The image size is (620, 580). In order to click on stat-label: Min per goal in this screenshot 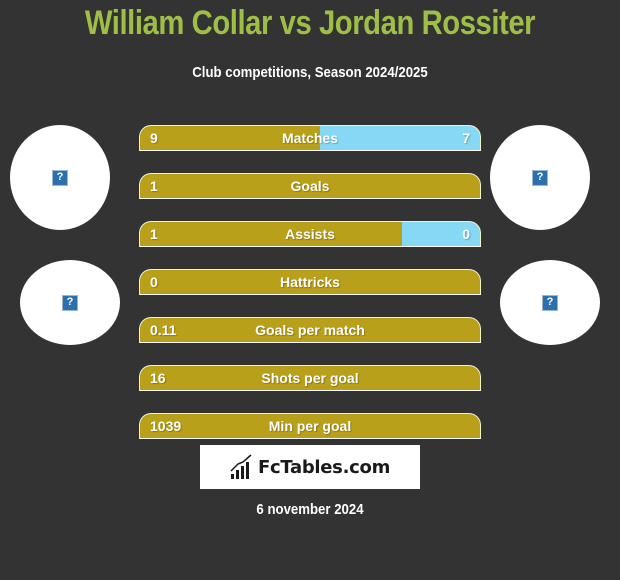, I will do `click(310, 426)`.